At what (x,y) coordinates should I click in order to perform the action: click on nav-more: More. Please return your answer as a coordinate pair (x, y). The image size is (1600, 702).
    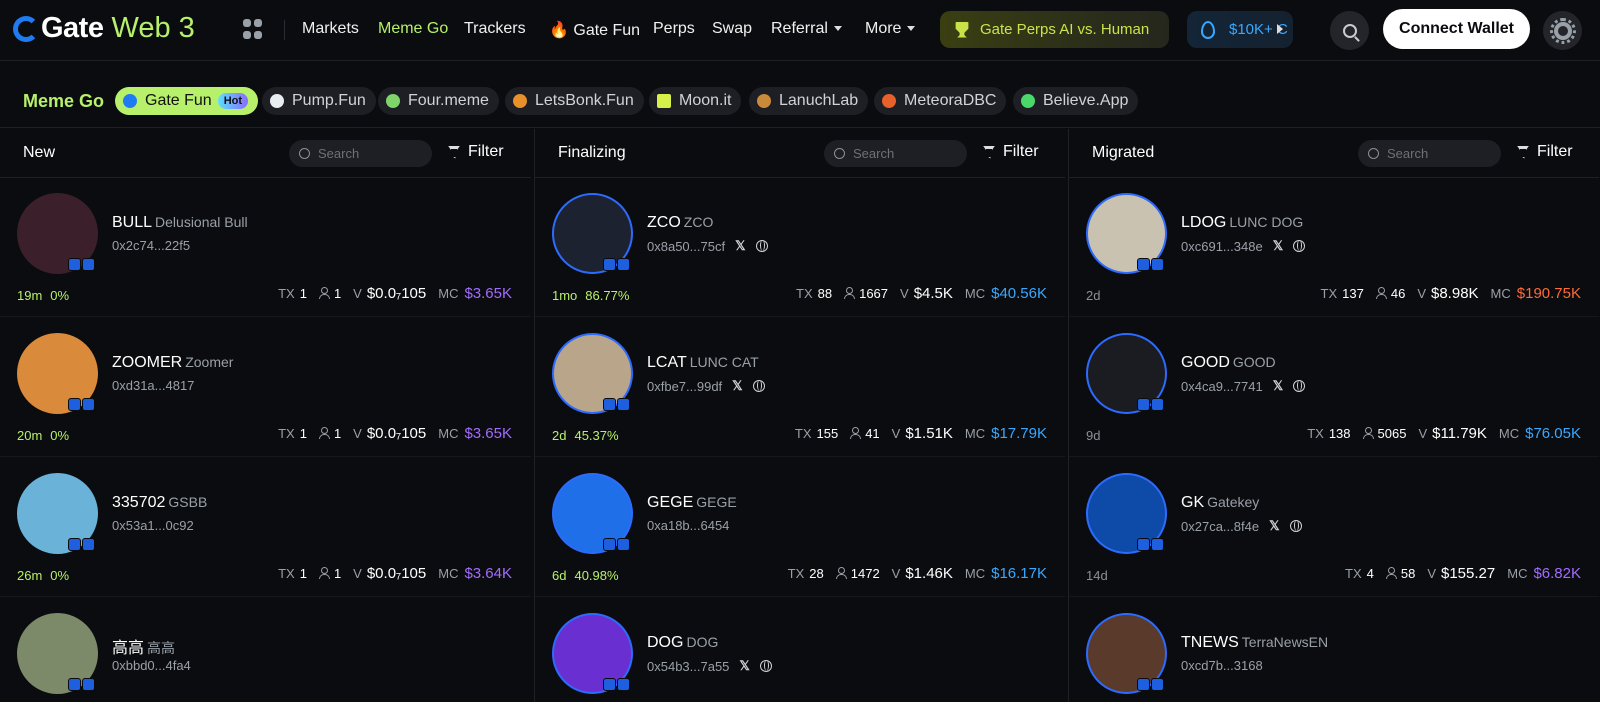
    Looking at the image, I should click on (890, 29).